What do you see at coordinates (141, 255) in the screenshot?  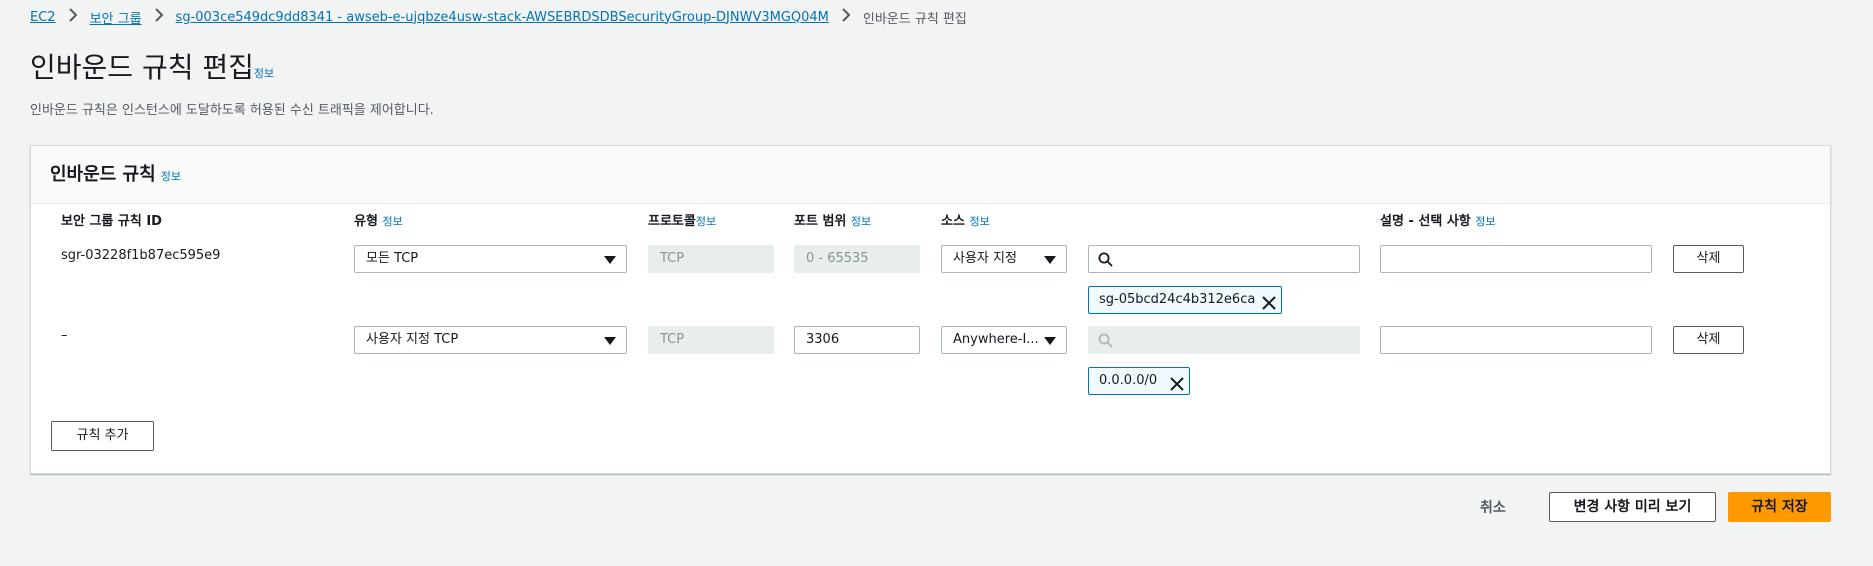 I see `row-1-rule-id: sgr-03228f1b87ec595e9` at bounding box center [141, 255].